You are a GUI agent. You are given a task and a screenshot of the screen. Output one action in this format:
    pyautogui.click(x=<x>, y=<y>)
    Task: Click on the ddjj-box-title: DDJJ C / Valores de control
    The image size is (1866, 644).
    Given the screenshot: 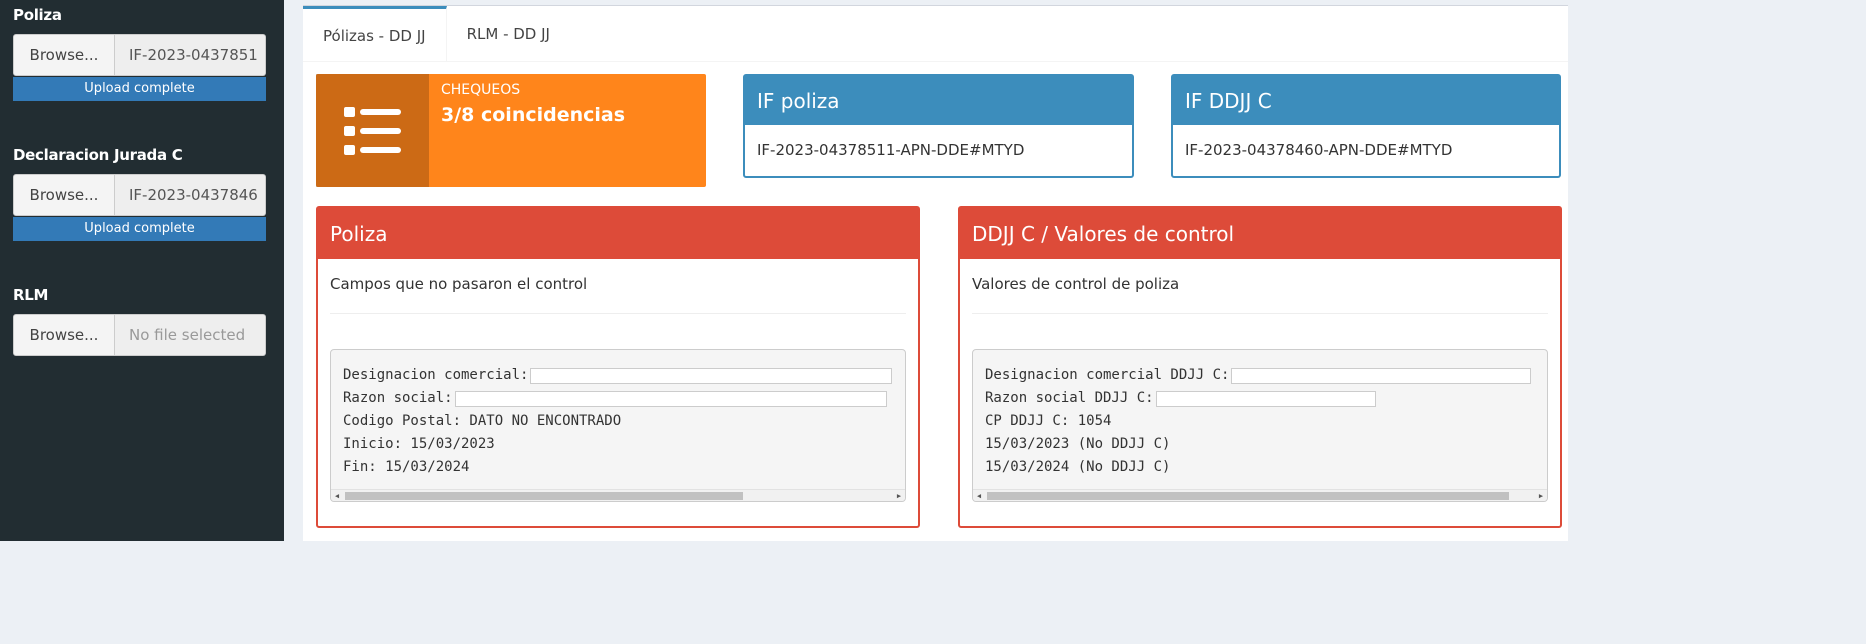 What is the action you would take?
    pyautogui.click(x=1260, y=233)
    